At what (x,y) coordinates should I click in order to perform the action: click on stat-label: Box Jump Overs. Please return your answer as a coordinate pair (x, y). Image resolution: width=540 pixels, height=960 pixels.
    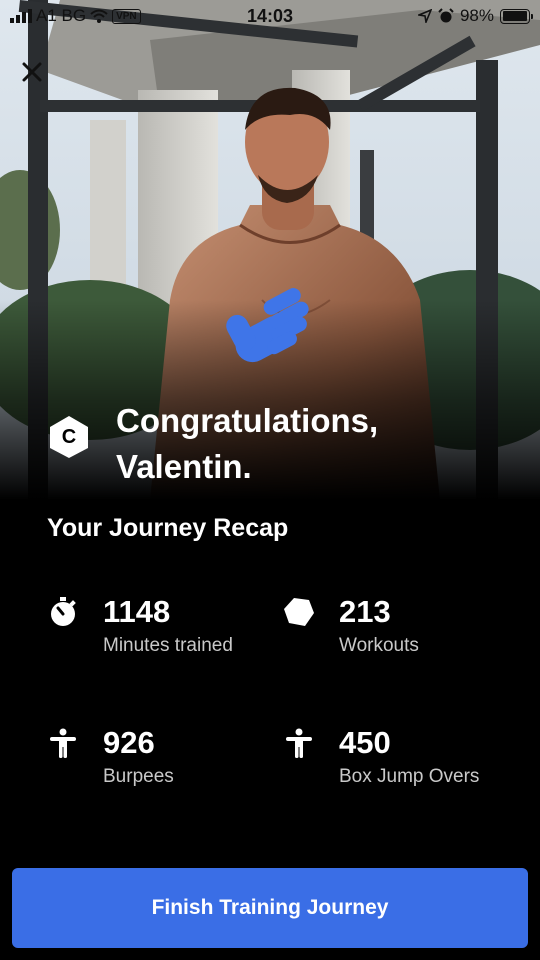
    Looking at the image, I should click on (409, 776).